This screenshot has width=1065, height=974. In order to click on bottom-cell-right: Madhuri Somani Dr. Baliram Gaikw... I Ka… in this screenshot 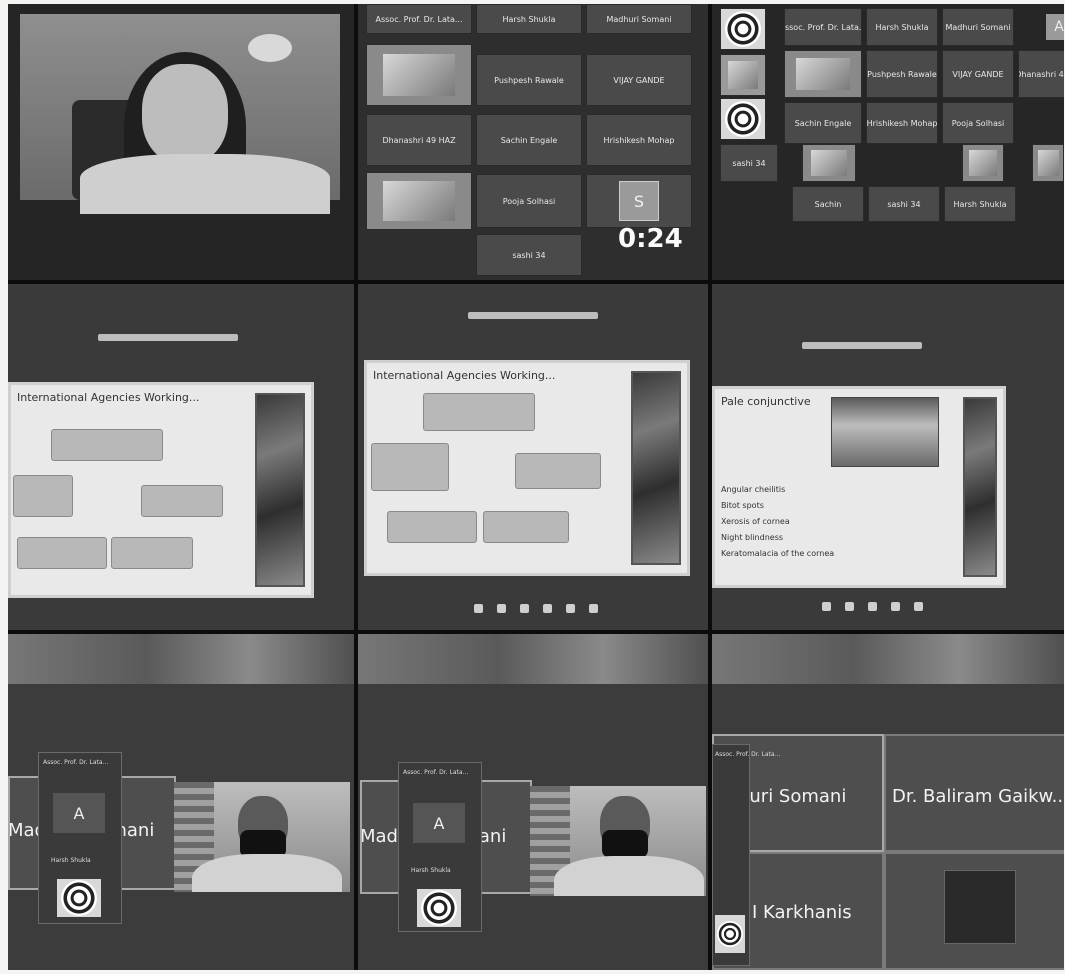, I will do `click(888, 802)`.